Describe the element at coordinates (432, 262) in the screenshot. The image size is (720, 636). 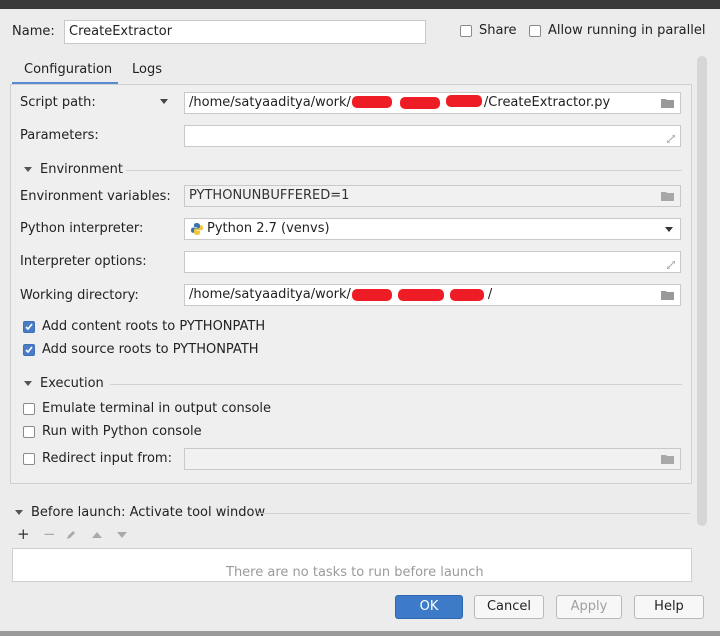
I see `interp-options-field` at that location.